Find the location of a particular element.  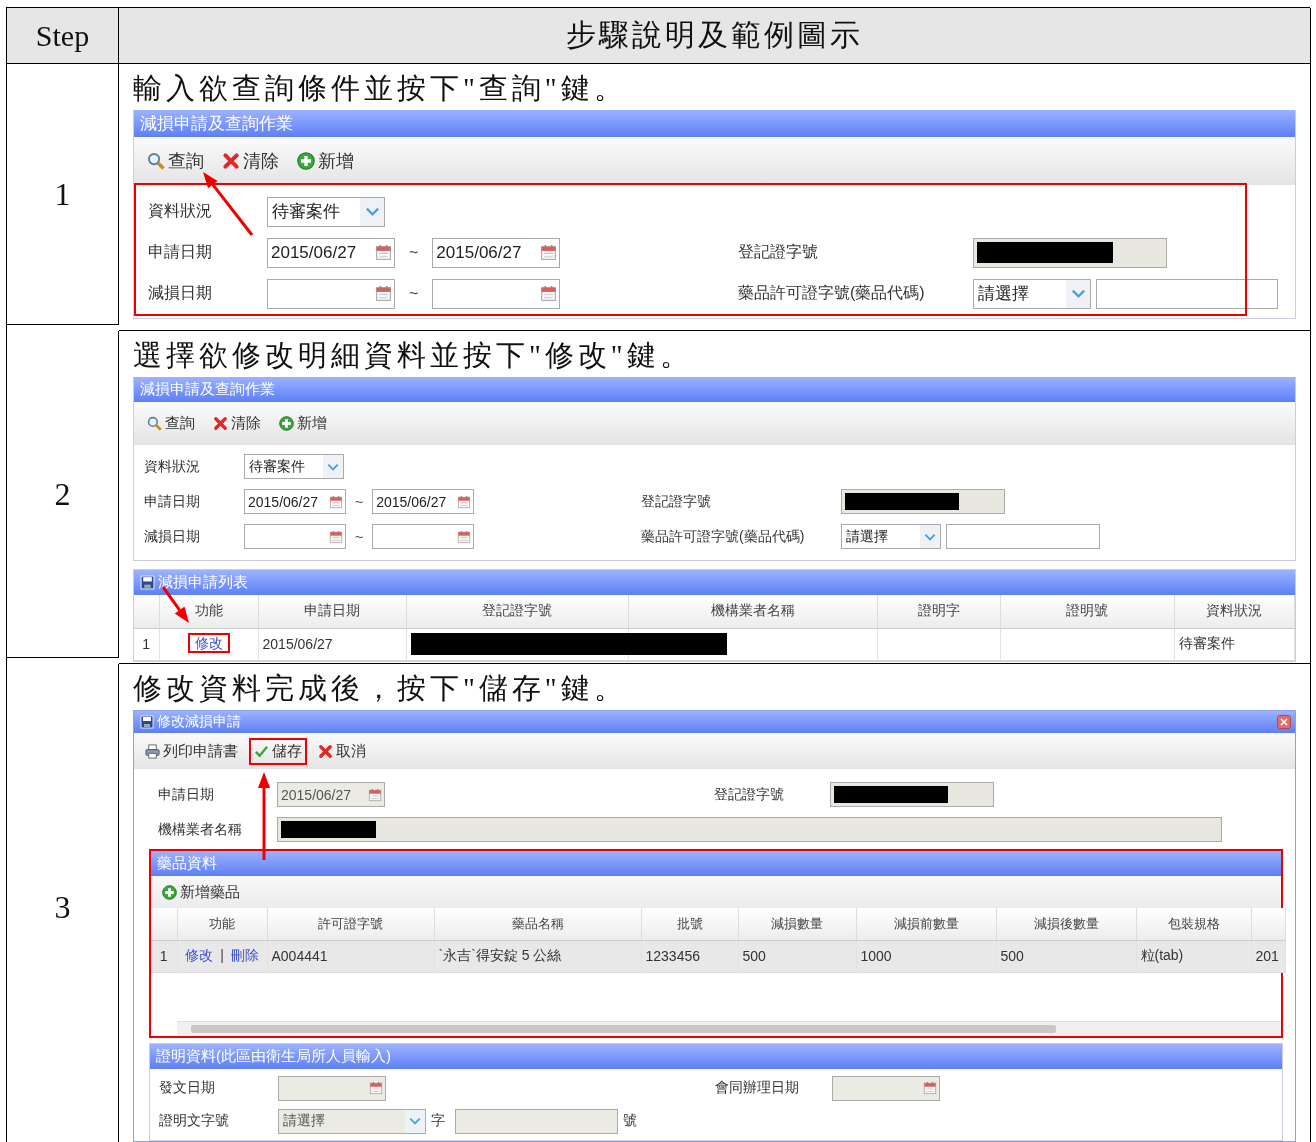

table-row: 1 修改 2015/06/27 待審案件 is located at coordinates (714, 644).